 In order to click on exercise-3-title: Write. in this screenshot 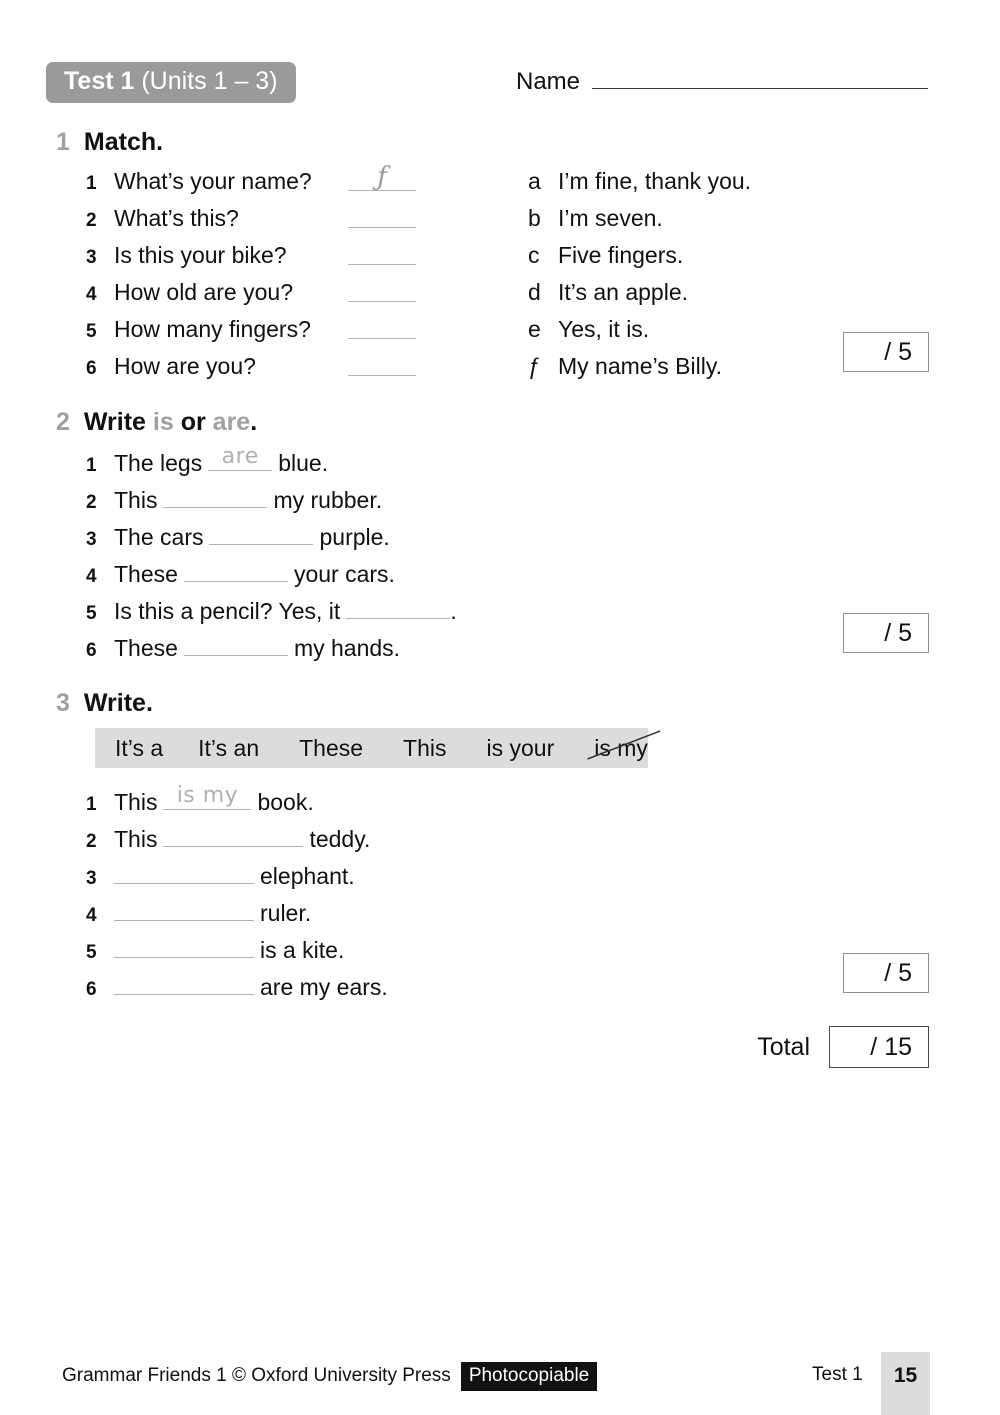, I will do `click(118, 703)`.